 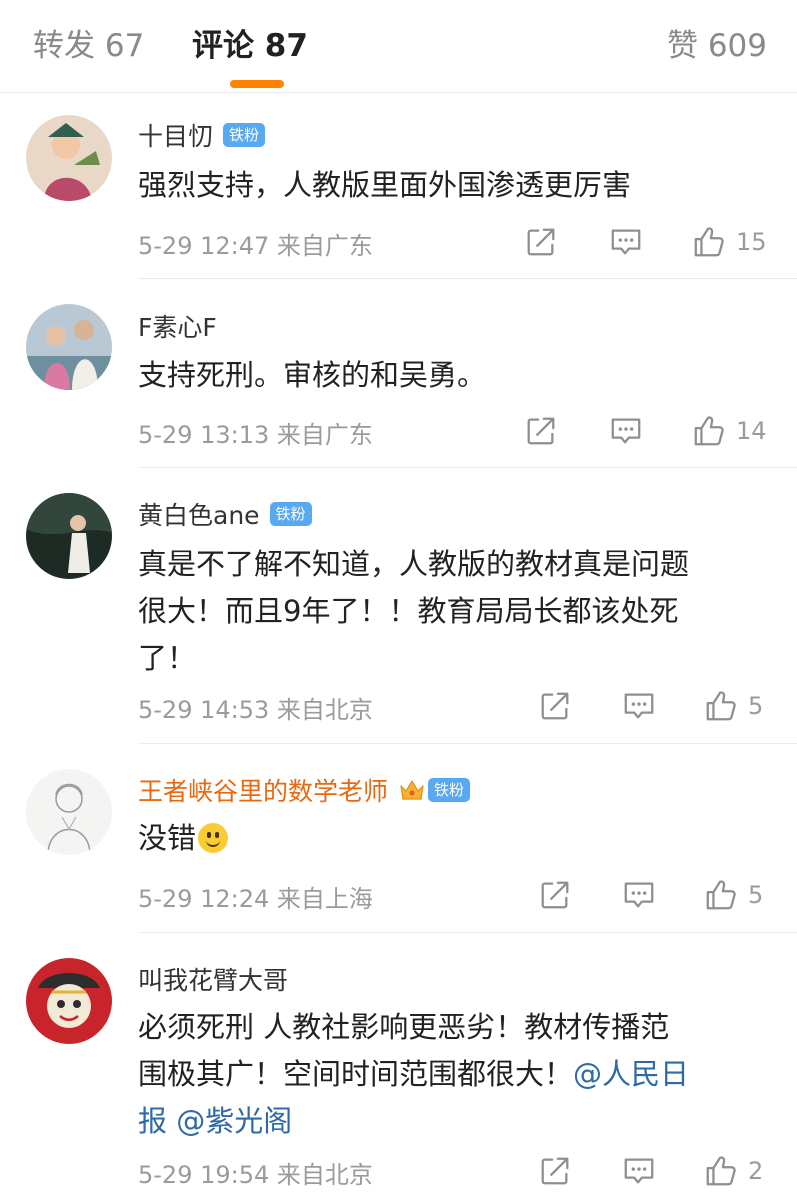 I want to click on comment-text-line: 真是不了解不知道，人教版的教材真是问题, so click(x=414, y=564).